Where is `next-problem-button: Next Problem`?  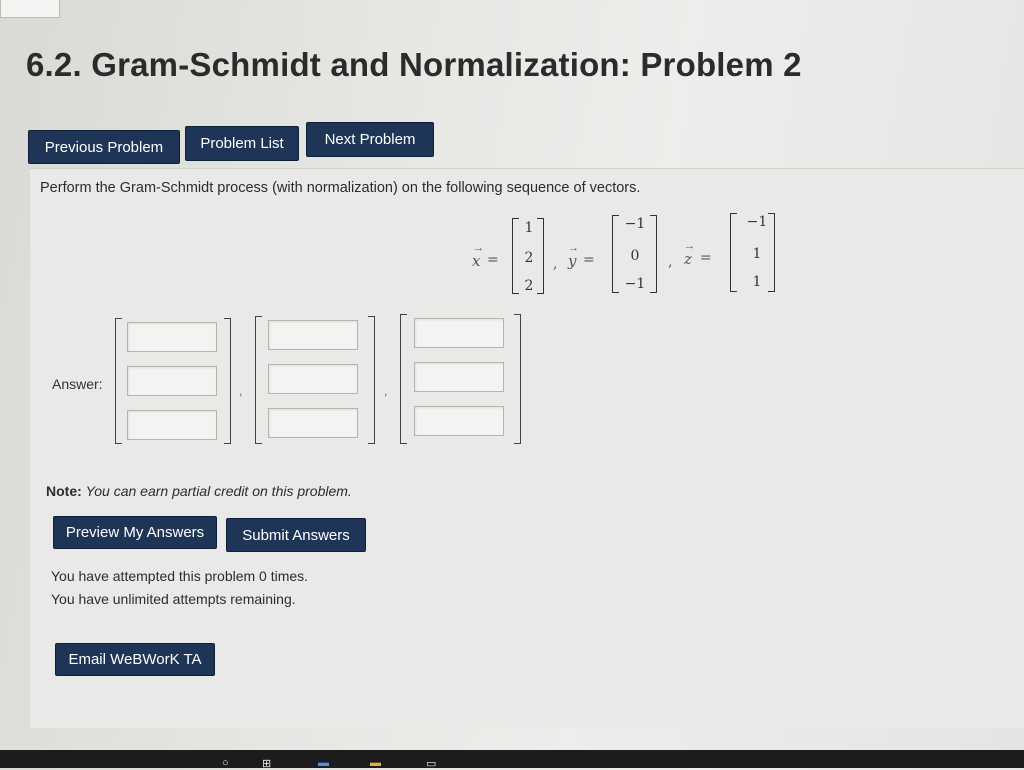 next-problem-button: Next Problem is located at coordinates (370, 139).